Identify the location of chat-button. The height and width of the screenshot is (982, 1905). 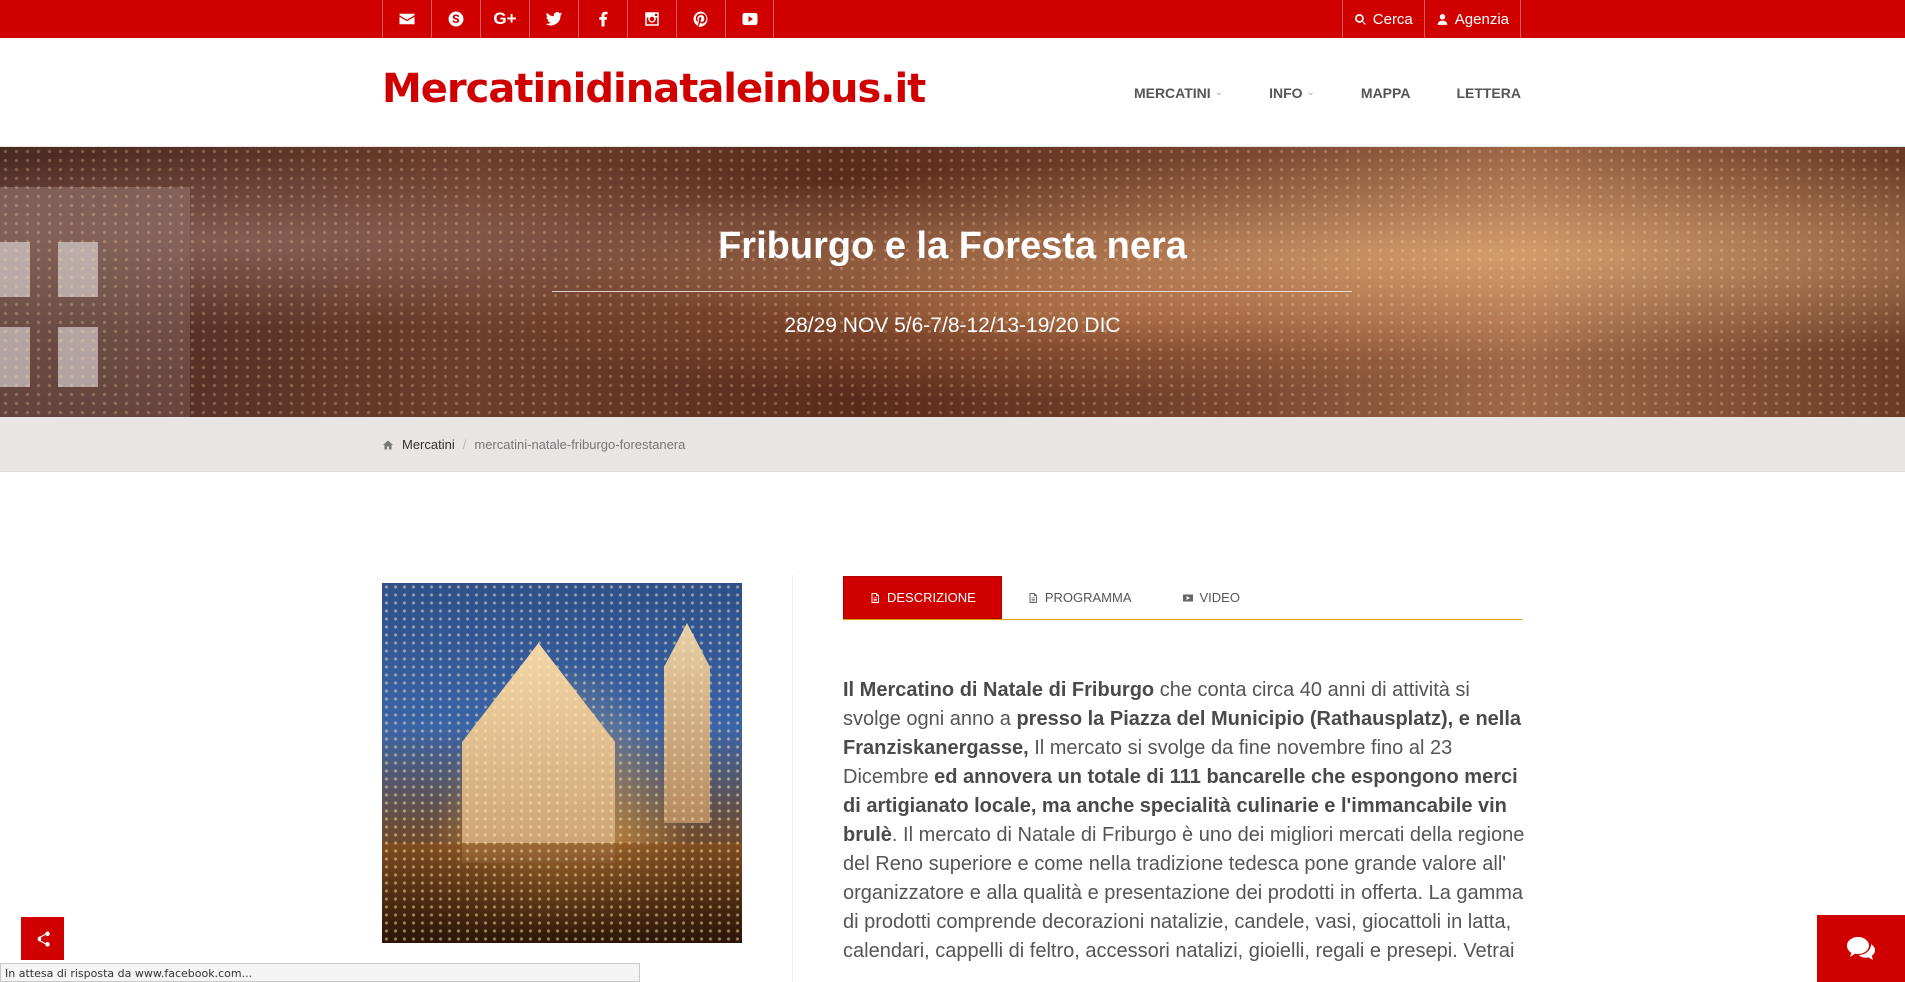
(1861, 948).